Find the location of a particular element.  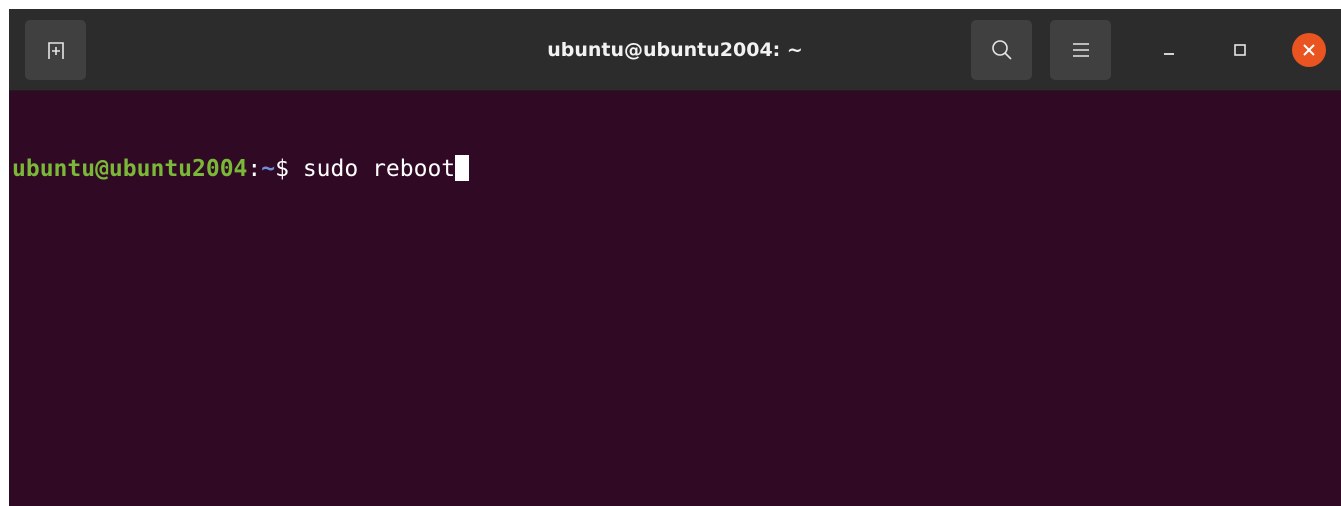

prompt-colon: : is located at coordinates (254, 169).